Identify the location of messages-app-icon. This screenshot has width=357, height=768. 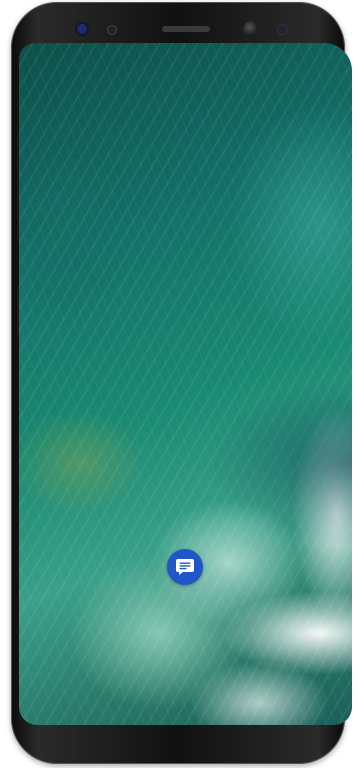
(185, 567).